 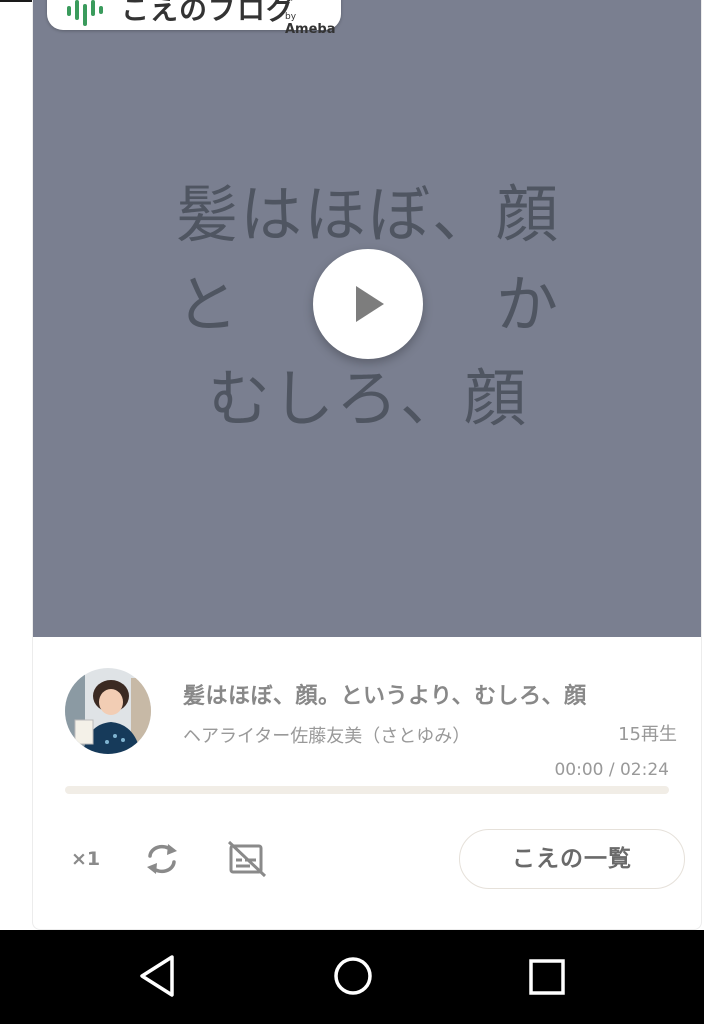 I want to click on subtitles-toggle-button, so click(x=247, y=859).